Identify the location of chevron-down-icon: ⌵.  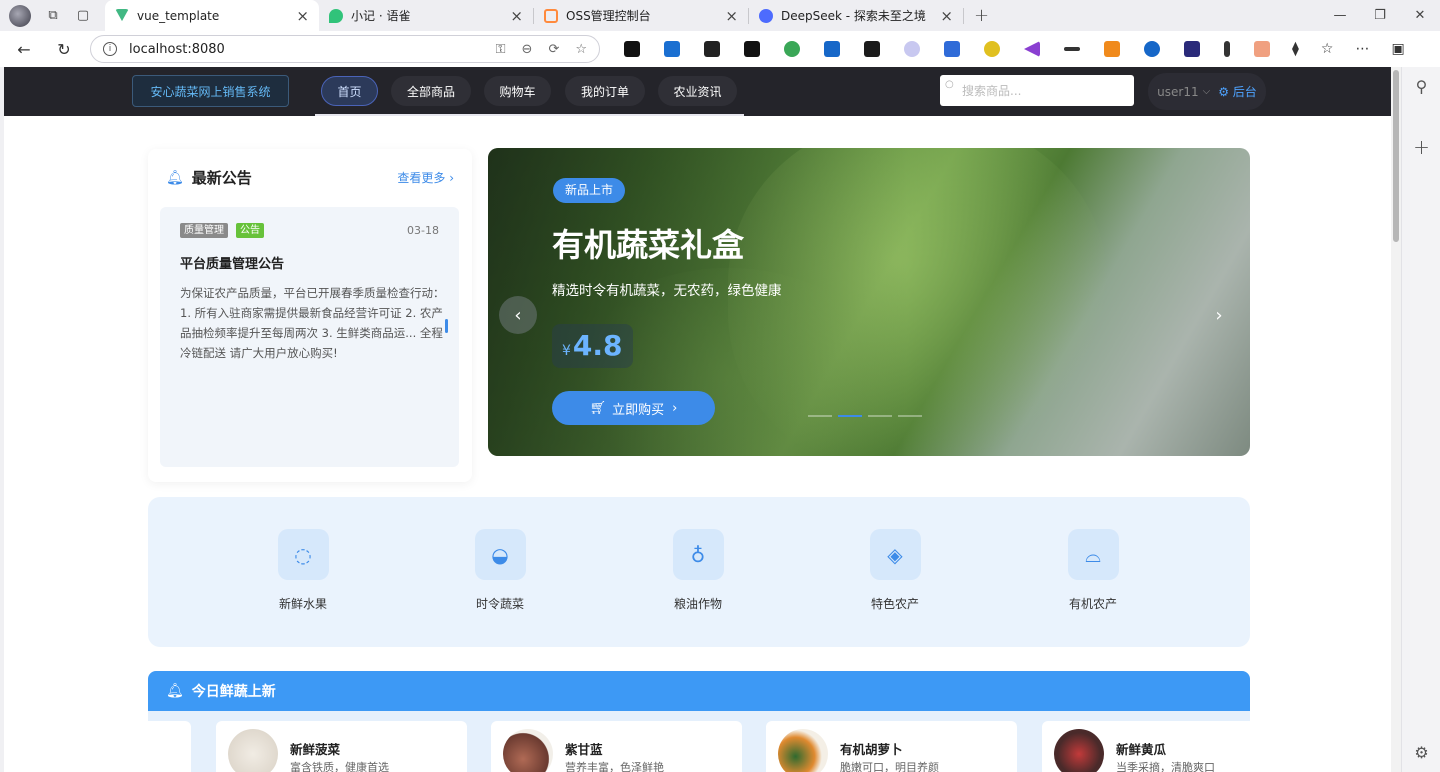
(1207, 91).